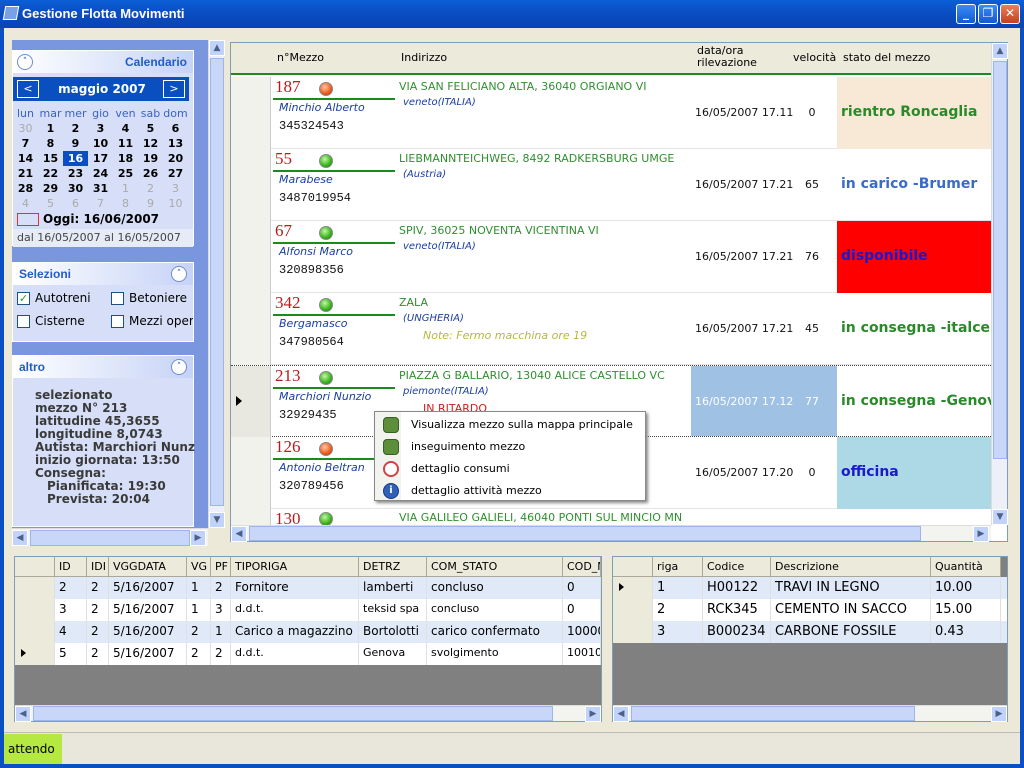 The width and height of the screenshot is (1024, 768). Describe the element at coordinates (851, 567) in the screenshot. I see `column-header: Descrizione` at that location.